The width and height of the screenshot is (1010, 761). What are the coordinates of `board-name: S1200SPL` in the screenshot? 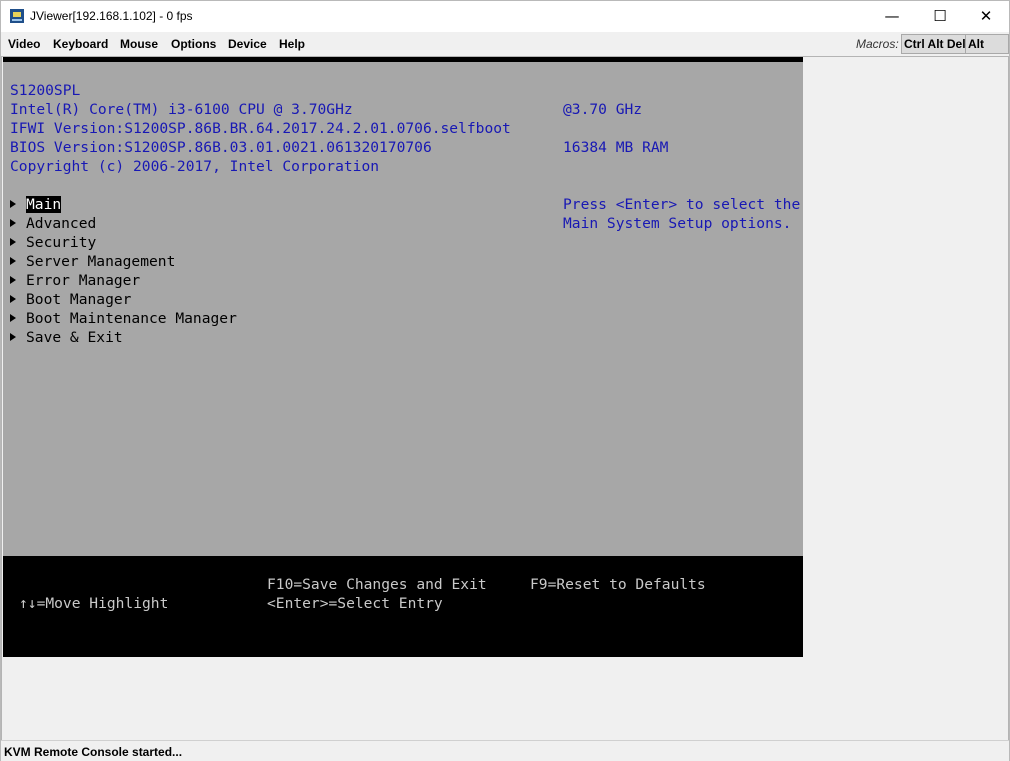 It's located at (45, 90).